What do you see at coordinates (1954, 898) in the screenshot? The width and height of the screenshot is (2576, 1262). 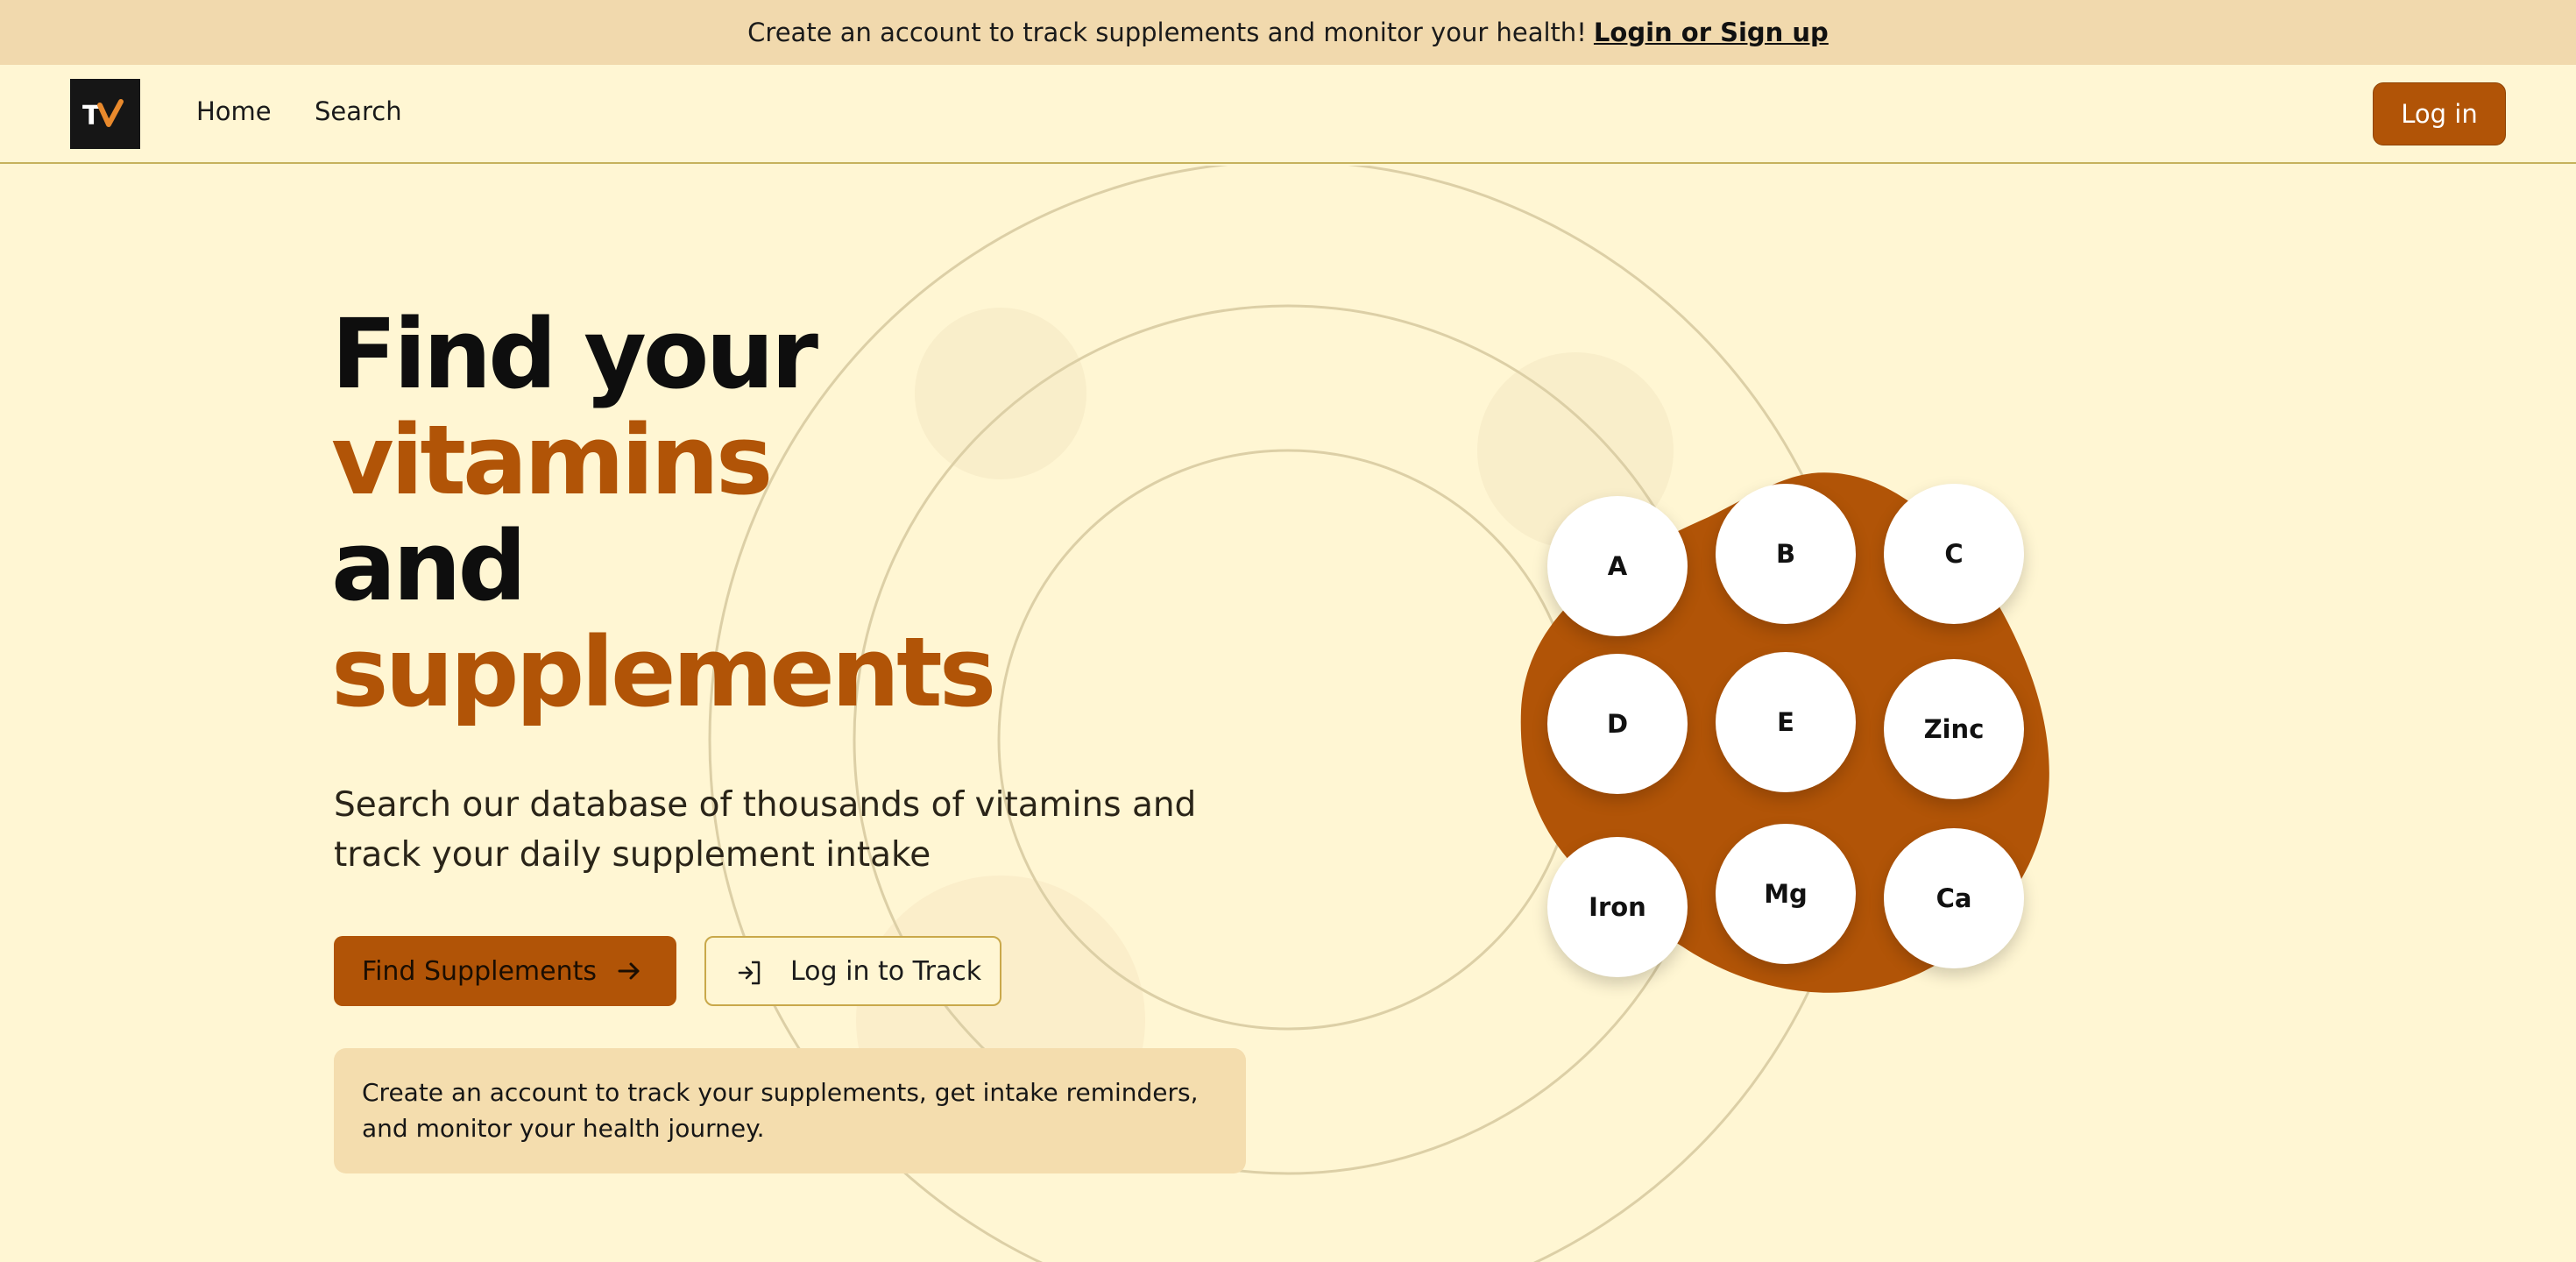 I see `vitamin-ca: Ca` at bounding box center [1954, 898].